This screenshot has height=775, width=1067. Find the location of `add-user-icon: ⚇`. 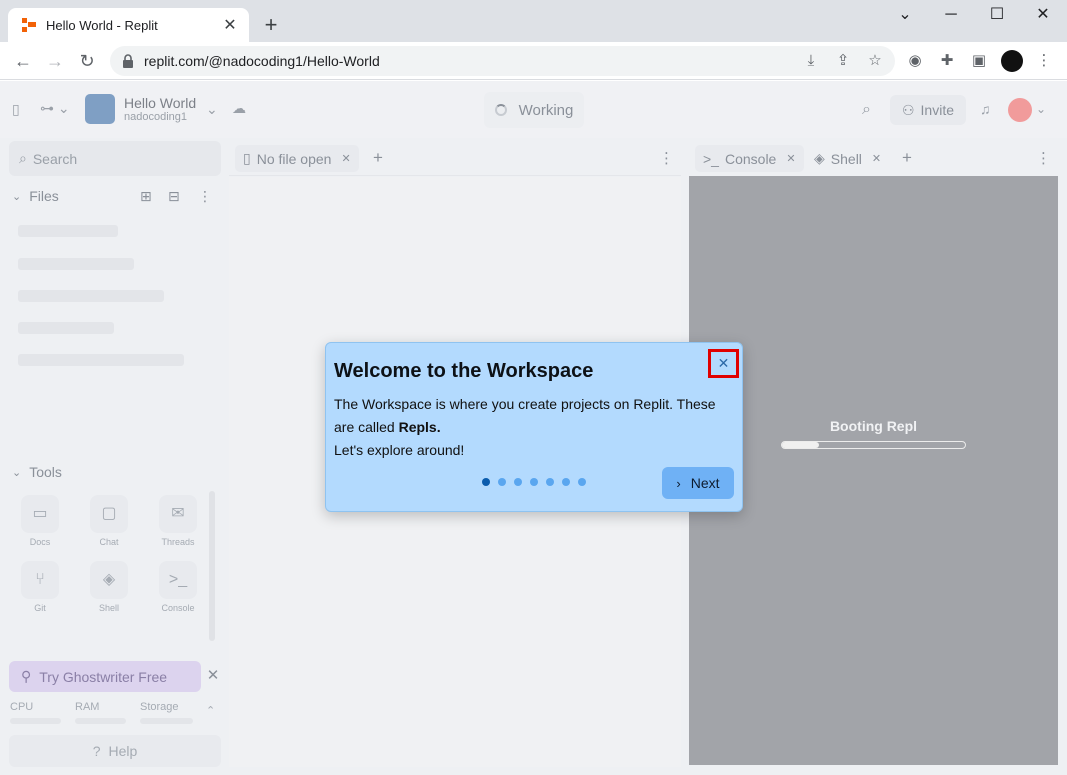

add-user-icon: ⚇ is located at coordinates (908, 109).